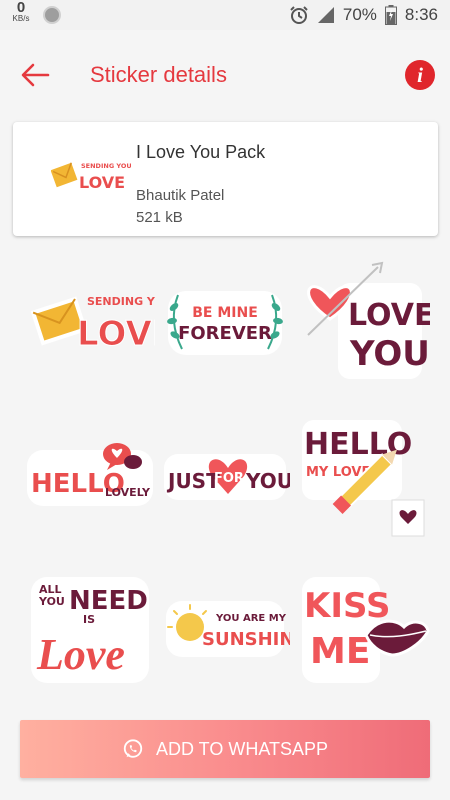 This screenshot has width=450, height=800. Describe the element at coordinates (347, 606) in the screenshot. I see `sticker-text: KISS` at that location.